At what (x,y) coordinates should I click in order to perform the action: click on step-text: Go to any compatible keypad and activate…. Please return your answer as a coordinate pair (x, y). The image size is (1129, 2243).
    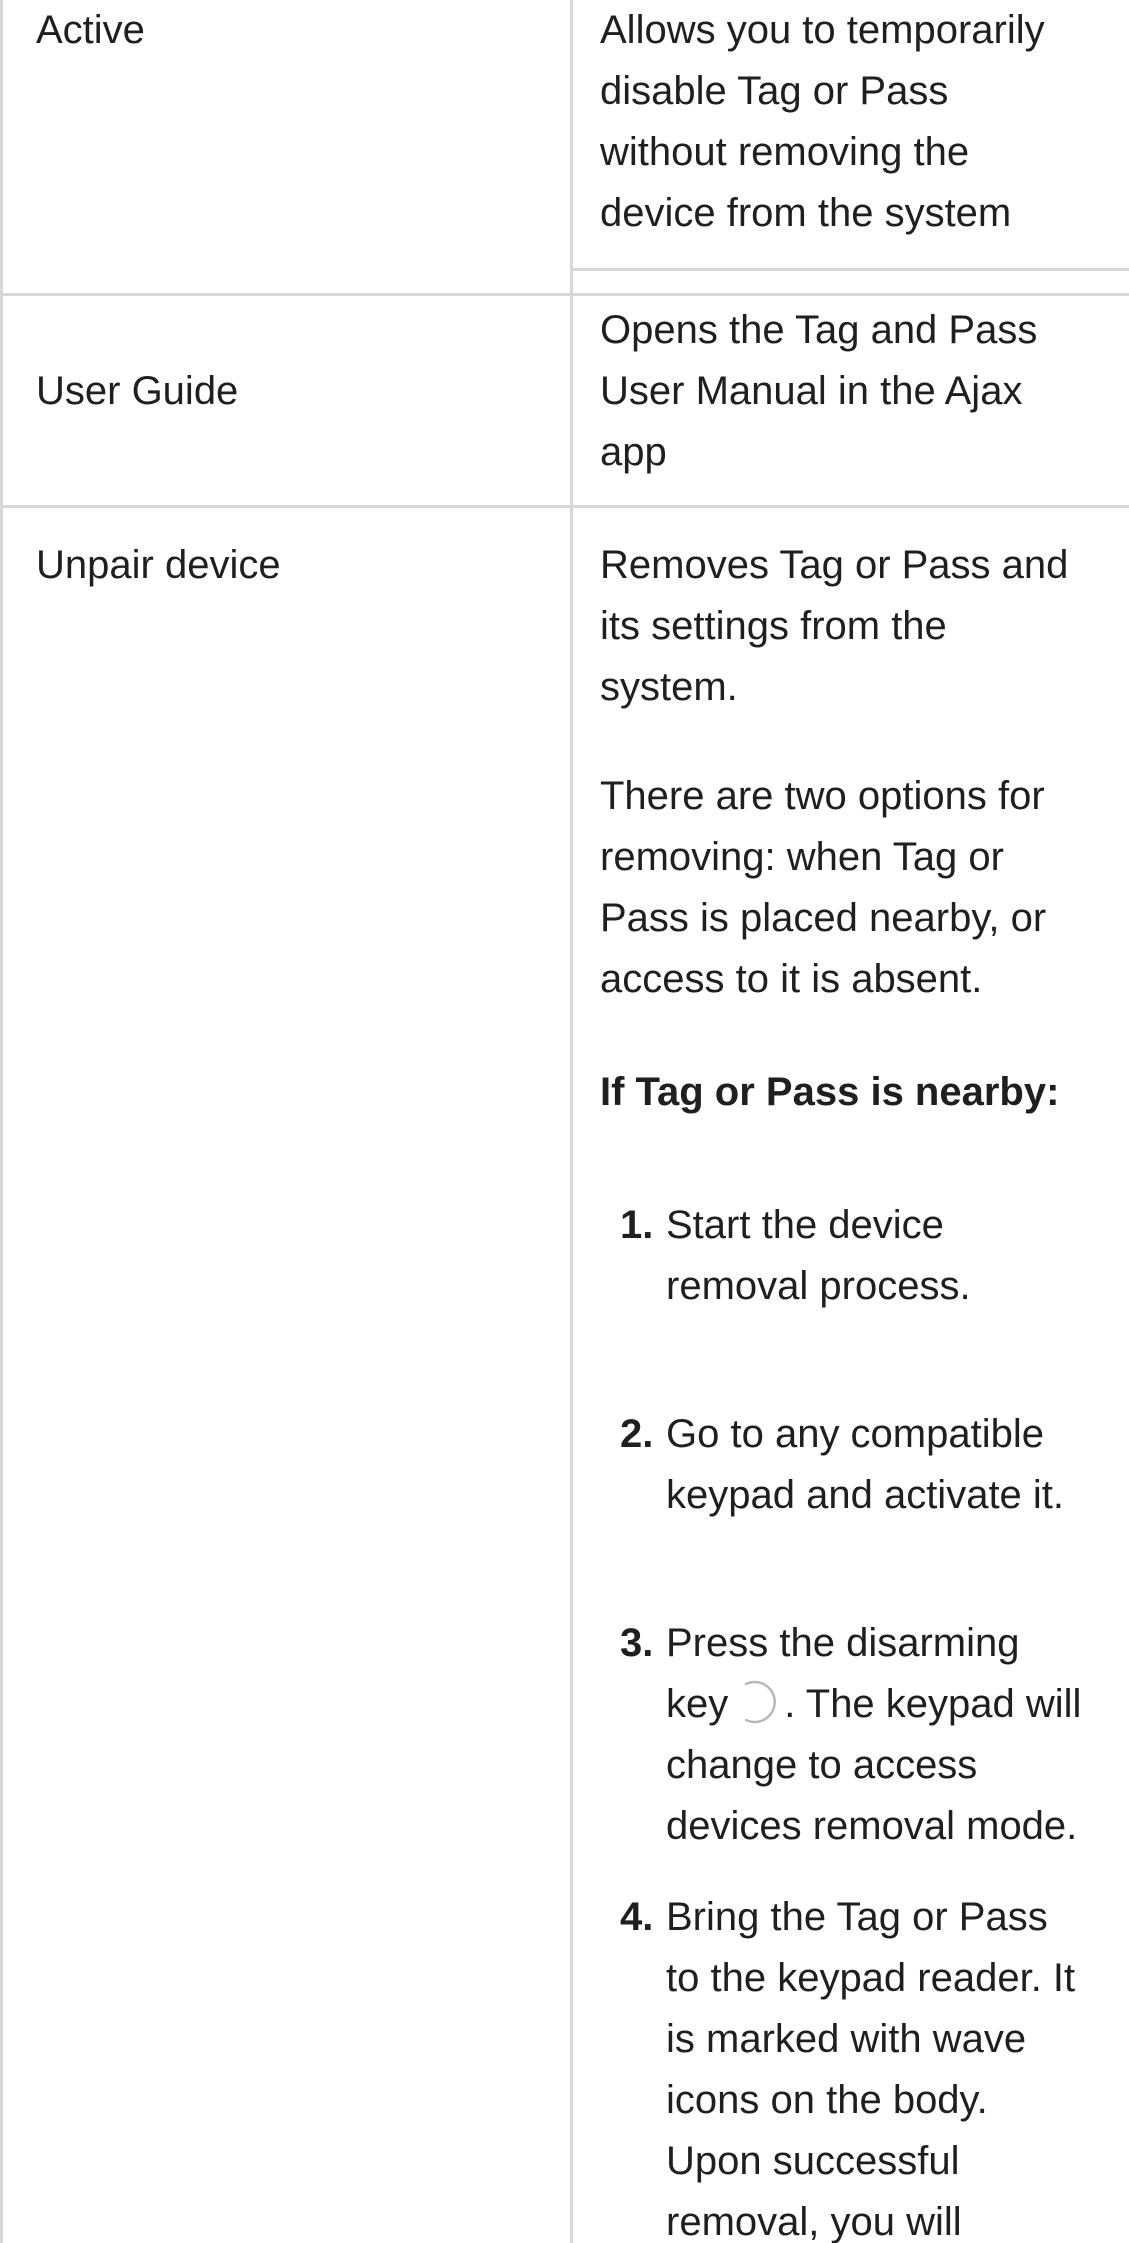
    Looking at the image, I should click on (883, 1465).